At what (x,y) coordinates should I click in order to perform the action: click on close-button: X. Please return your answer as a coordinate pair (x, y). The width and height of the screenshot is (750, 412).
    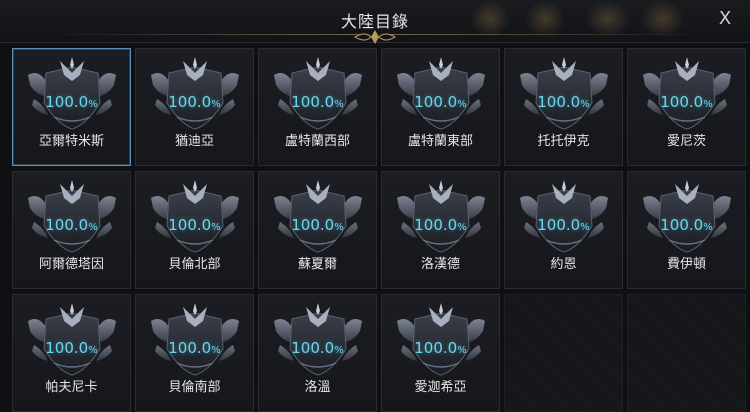
    Looking at the image, I should click on (725, 19).